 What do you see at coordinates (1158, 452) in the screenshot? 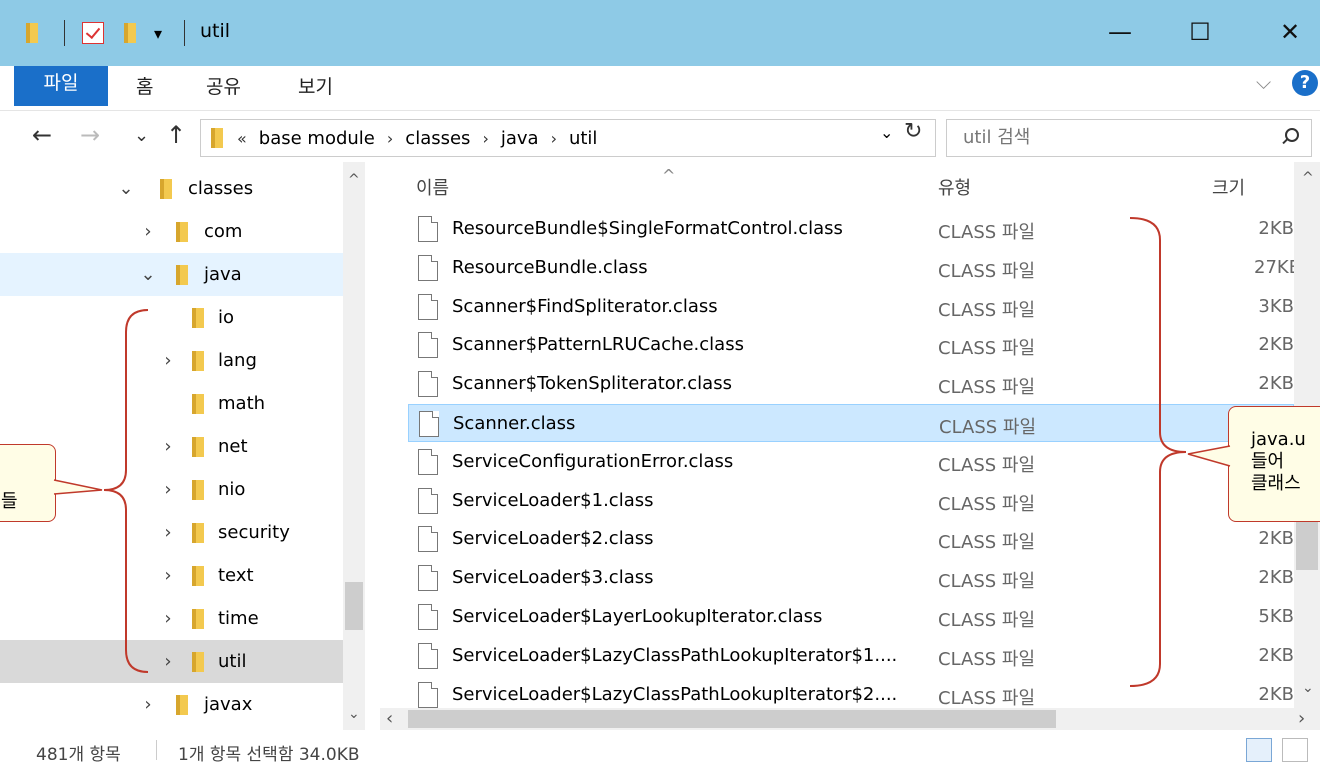
I see `right-brace` at bounding box center [1158, 452].